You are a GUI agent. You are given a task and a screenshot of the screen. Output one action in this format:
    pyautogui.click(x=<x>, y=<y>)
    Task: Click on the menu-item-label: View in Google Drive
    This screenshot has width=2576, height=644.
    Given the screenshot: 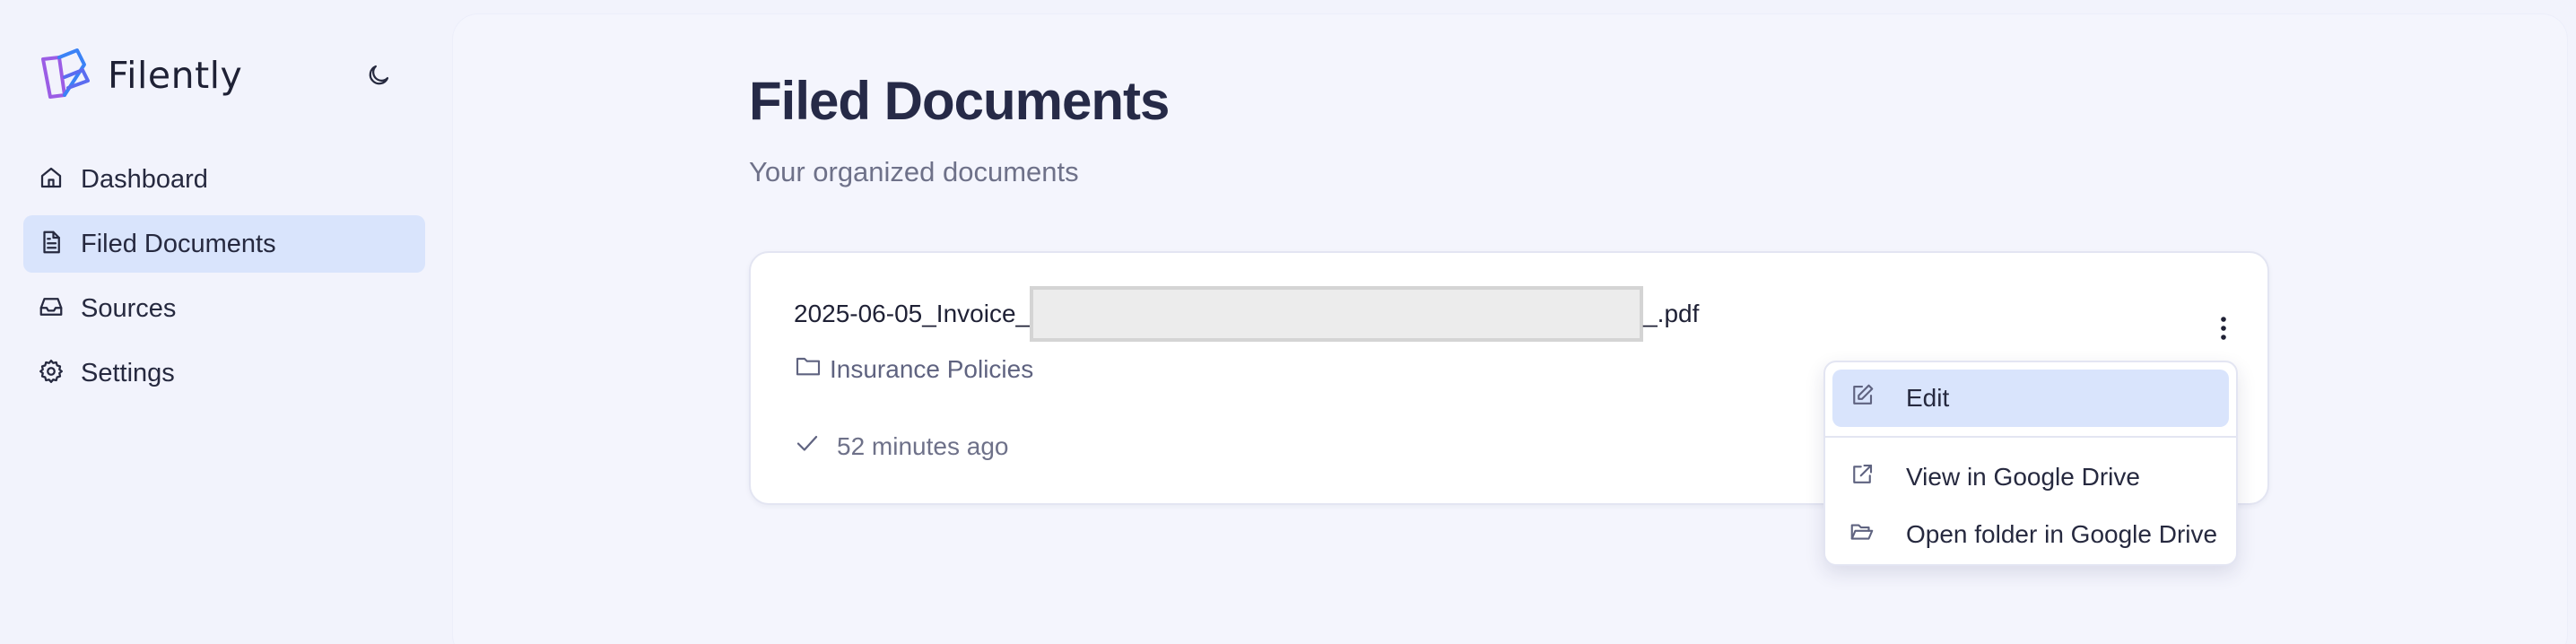 What is the action you would take?
    pyautogui.click(x=2023, y=477)
    